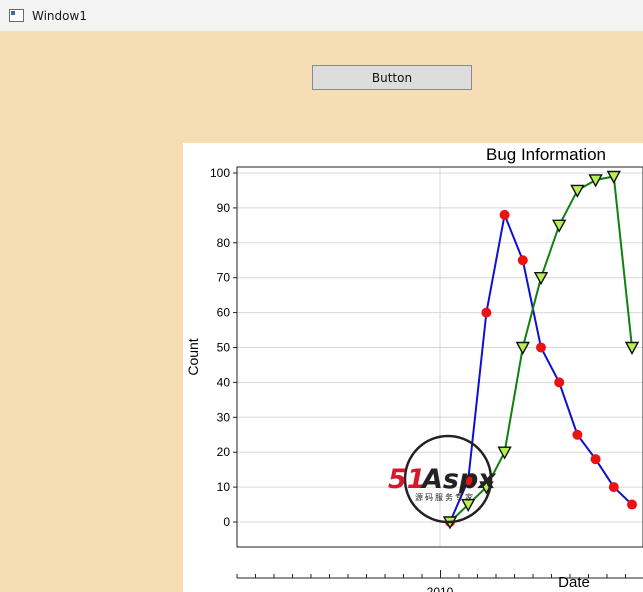  Describe the element at coordinates (546, 154) in the screenshot. I see `chart-title: Bug Information` at that location.